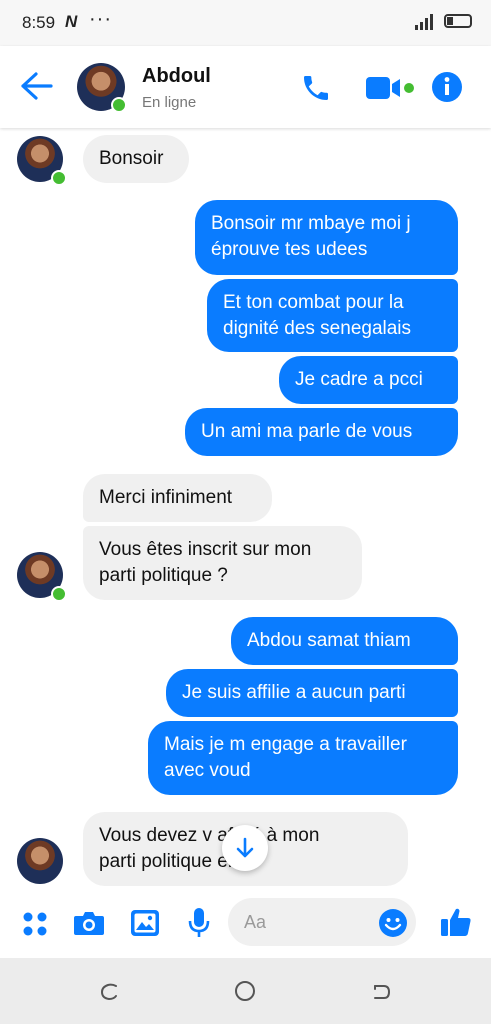 The image size is (491, 1024). What do you see at coordinates (316, 88) in the screenshot?
I see `phone-call-icon` at bounding box center [316, 88].